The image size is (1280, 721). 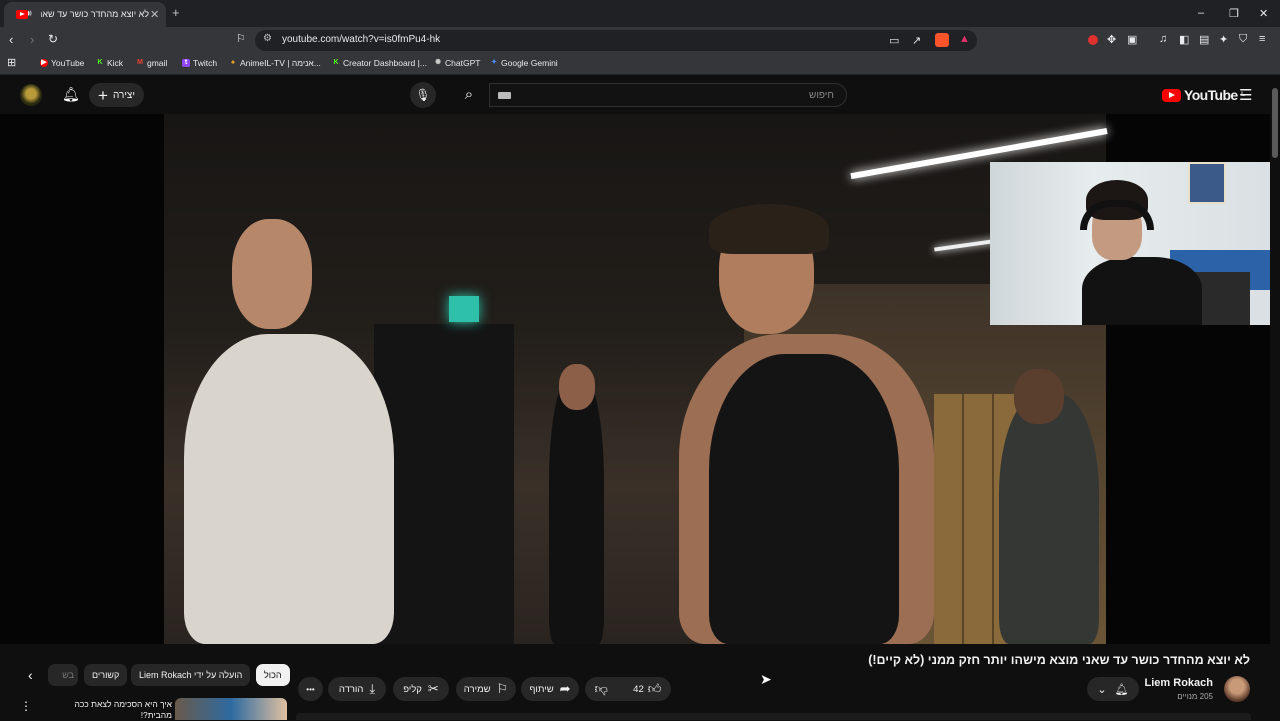 What do you see at coordinates (22, 14) in the screenshot?
I see `youtube-favicon-icon` at bounding box center [22, 14].